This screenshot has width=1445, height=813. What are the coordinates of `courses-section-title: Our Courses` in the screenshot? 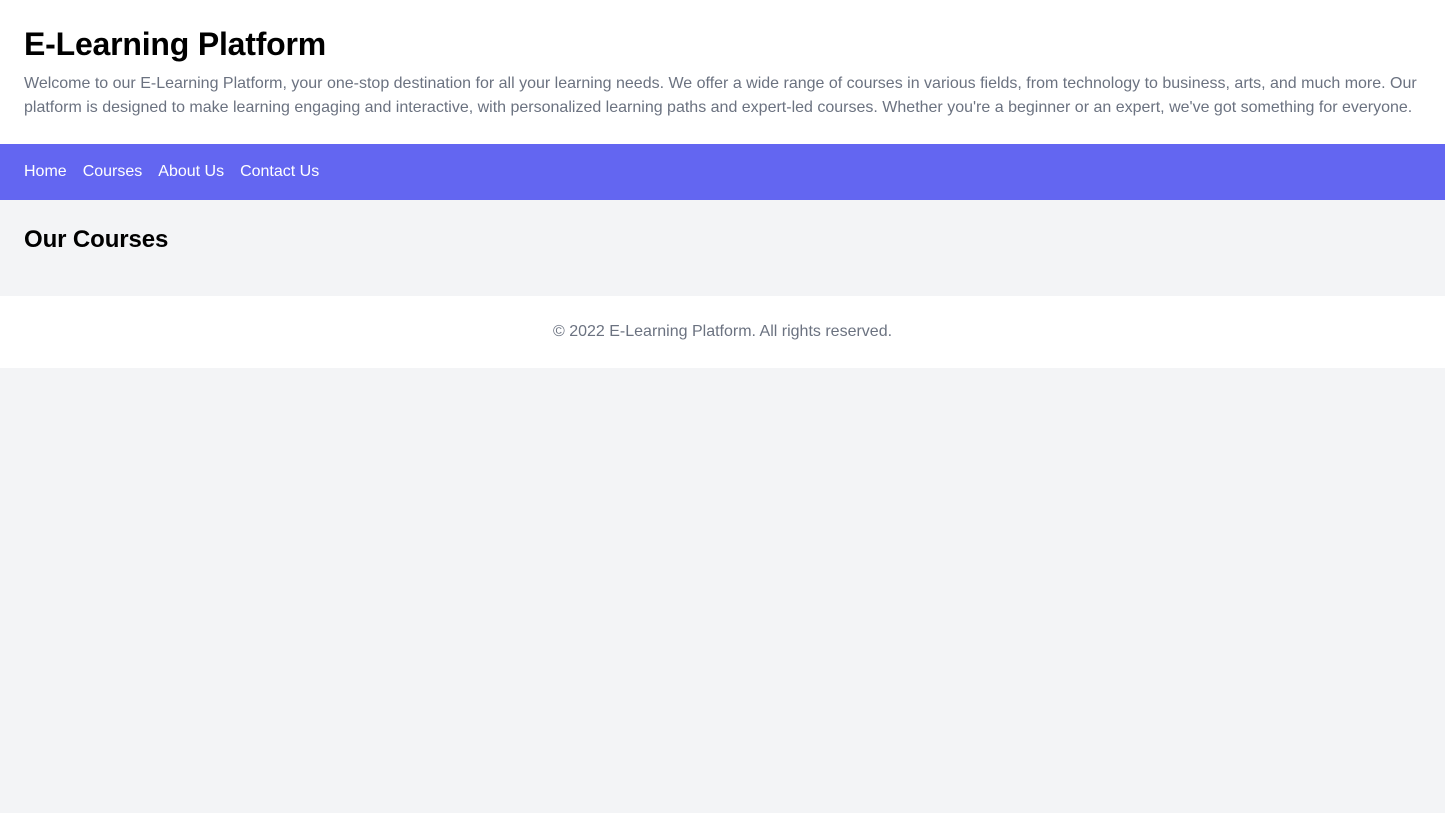 It's located at (96, 239).